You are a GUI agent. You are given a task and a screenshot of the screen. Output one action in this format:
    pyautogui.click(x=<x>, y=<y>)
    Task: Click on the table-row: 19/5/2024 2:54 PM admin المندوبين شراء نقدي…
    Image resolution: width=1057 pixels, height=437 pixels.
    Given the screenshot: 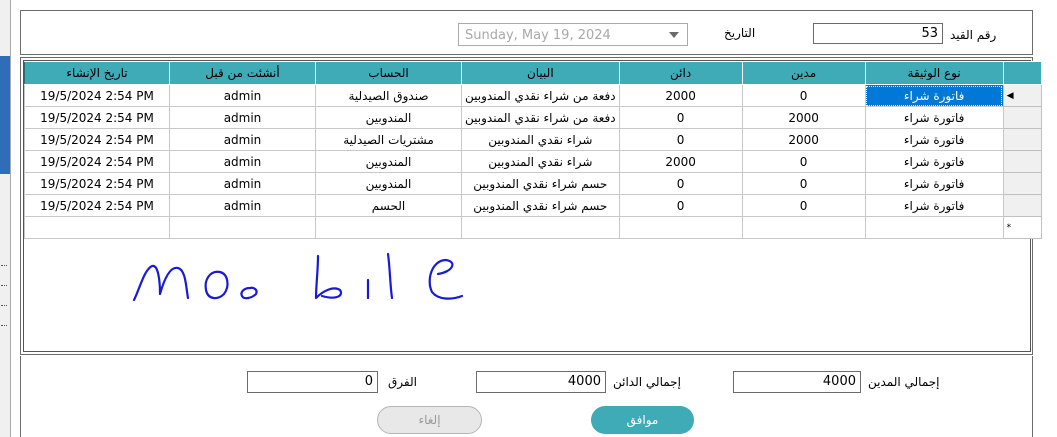 What is the action you would take?
    pyautogui.click(x=533, y=161)
    